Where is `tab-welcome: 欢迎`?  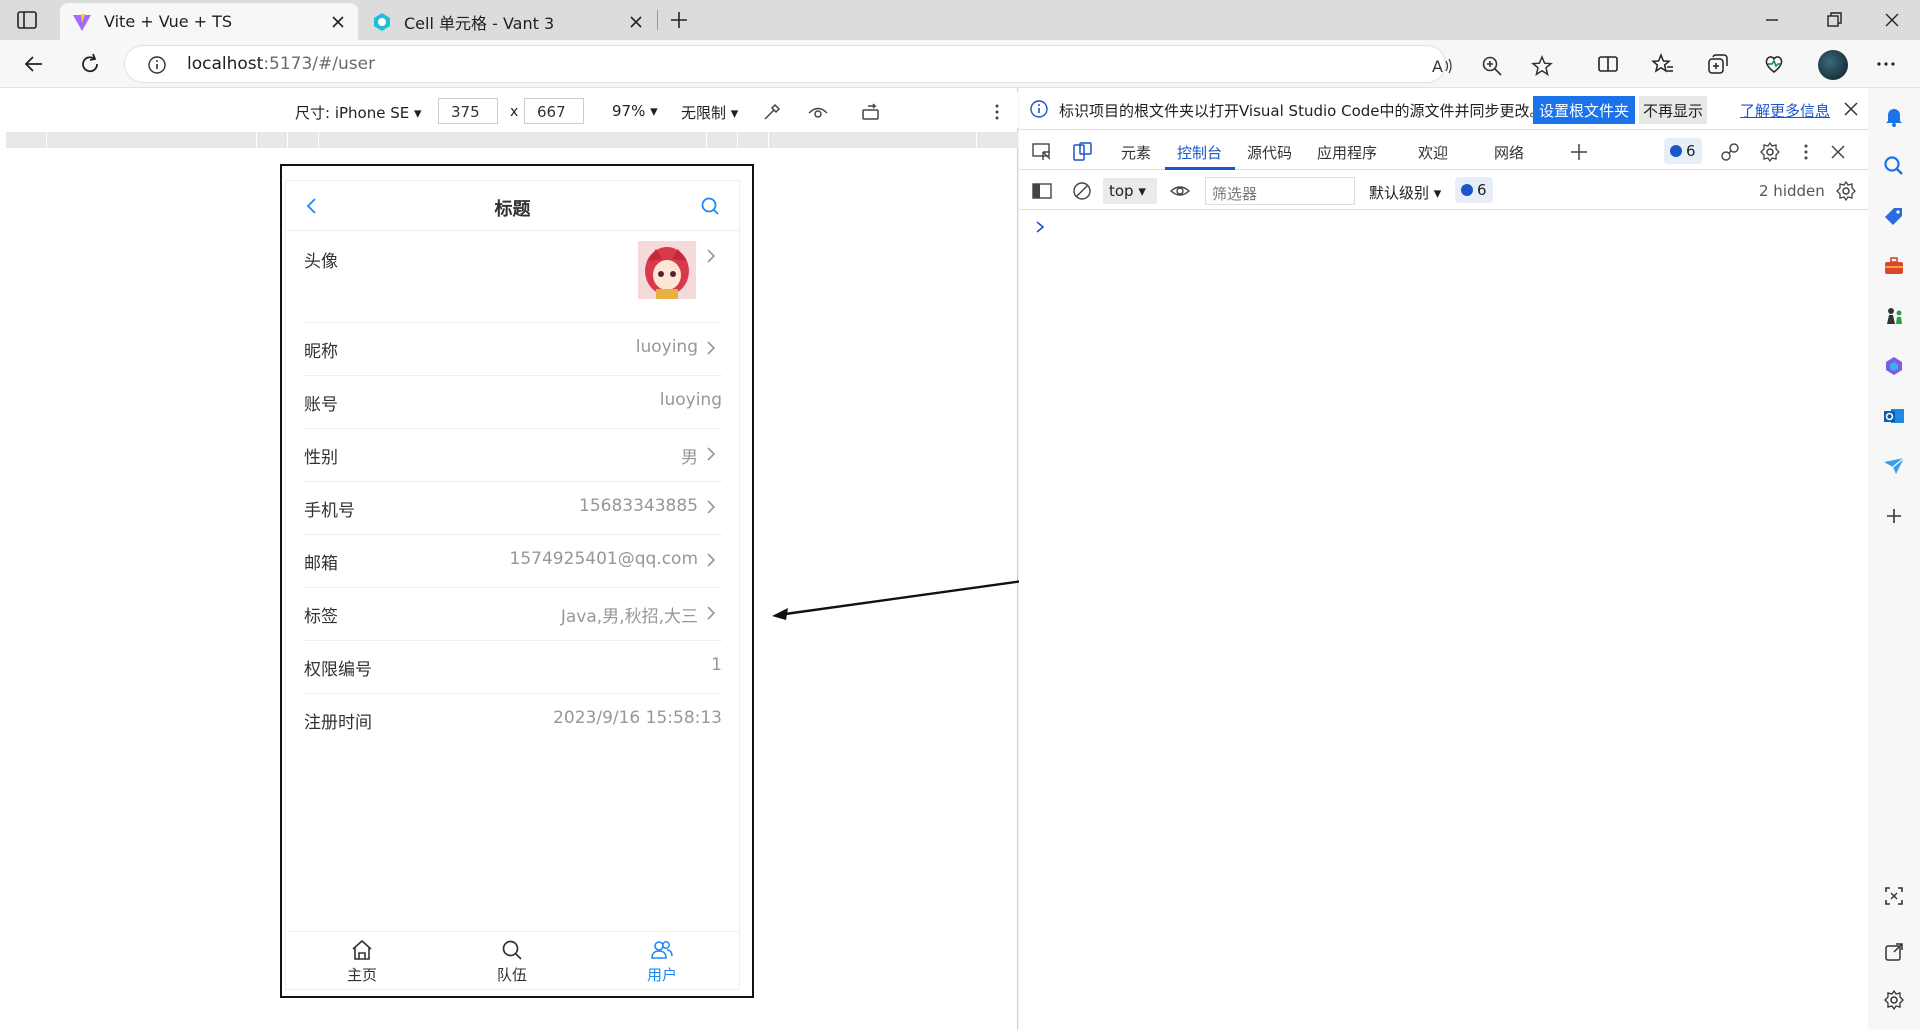 tab-welcome: 欢迎 is located at coordinates (1433, 152).